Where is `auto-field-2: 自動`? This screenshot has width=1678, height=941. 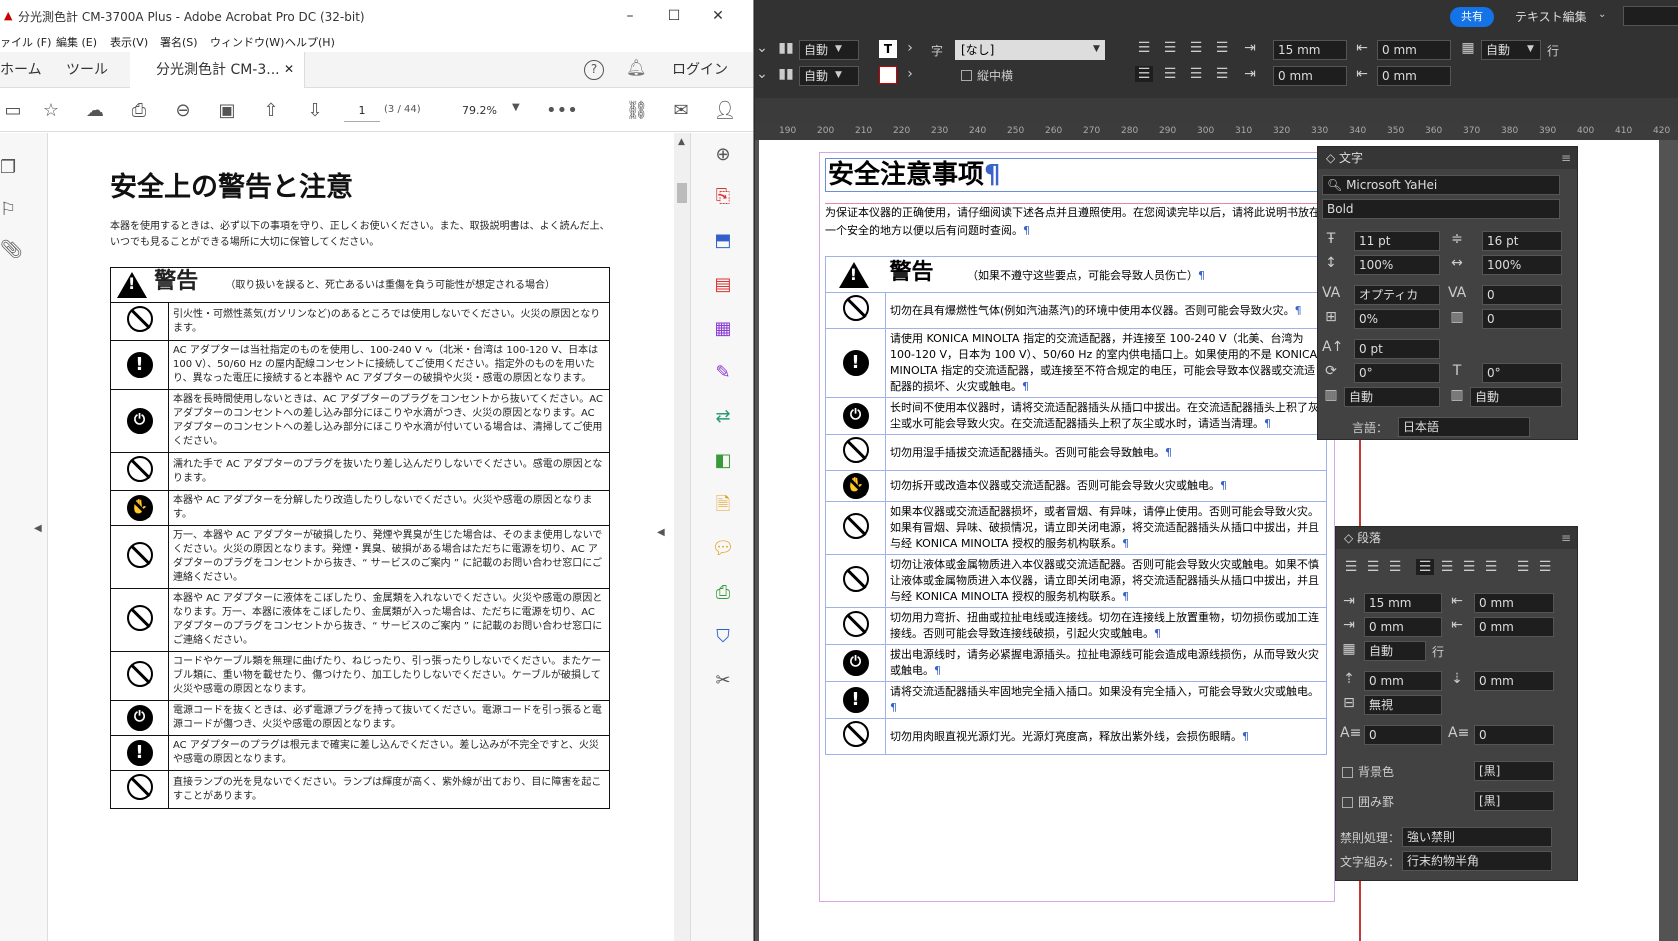
auto-field-2: 自動 is located at coordinates (829, 76).